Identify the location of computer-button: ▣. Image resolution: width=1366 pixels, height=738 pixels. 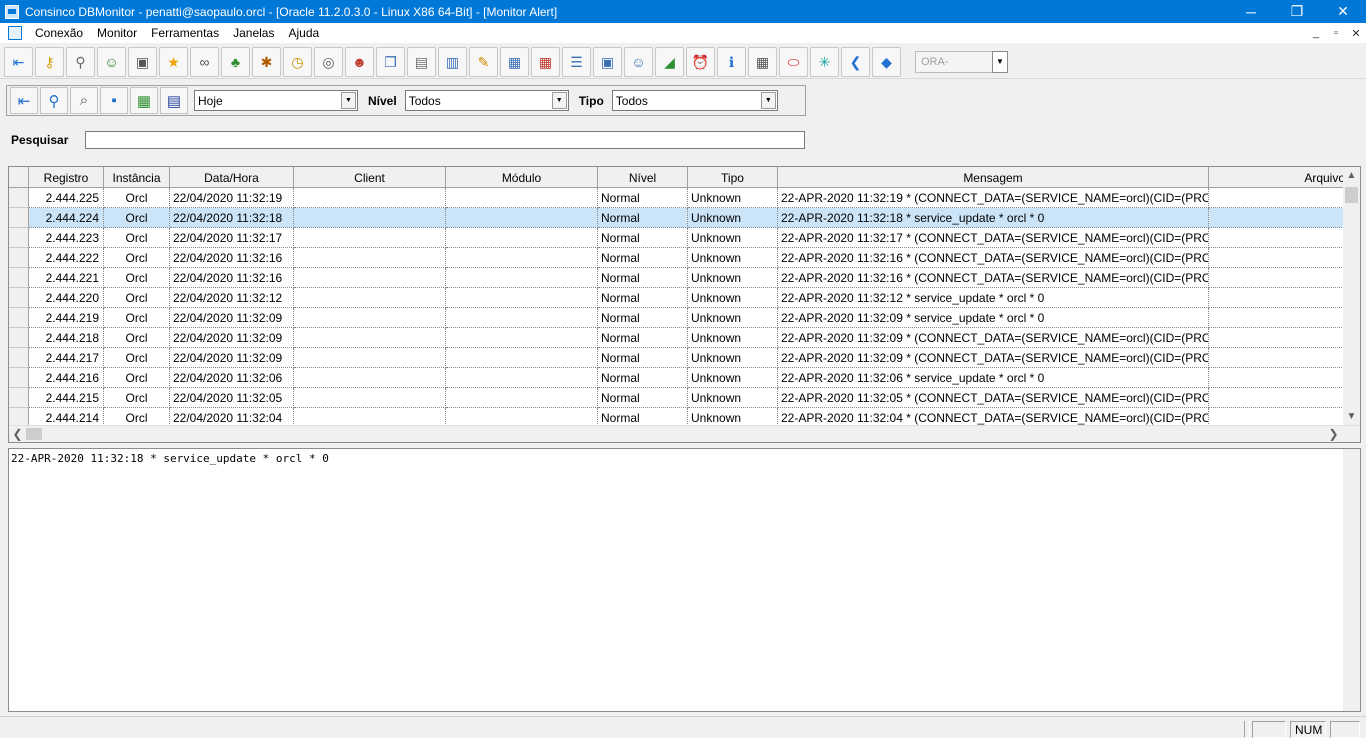
(607, 61).